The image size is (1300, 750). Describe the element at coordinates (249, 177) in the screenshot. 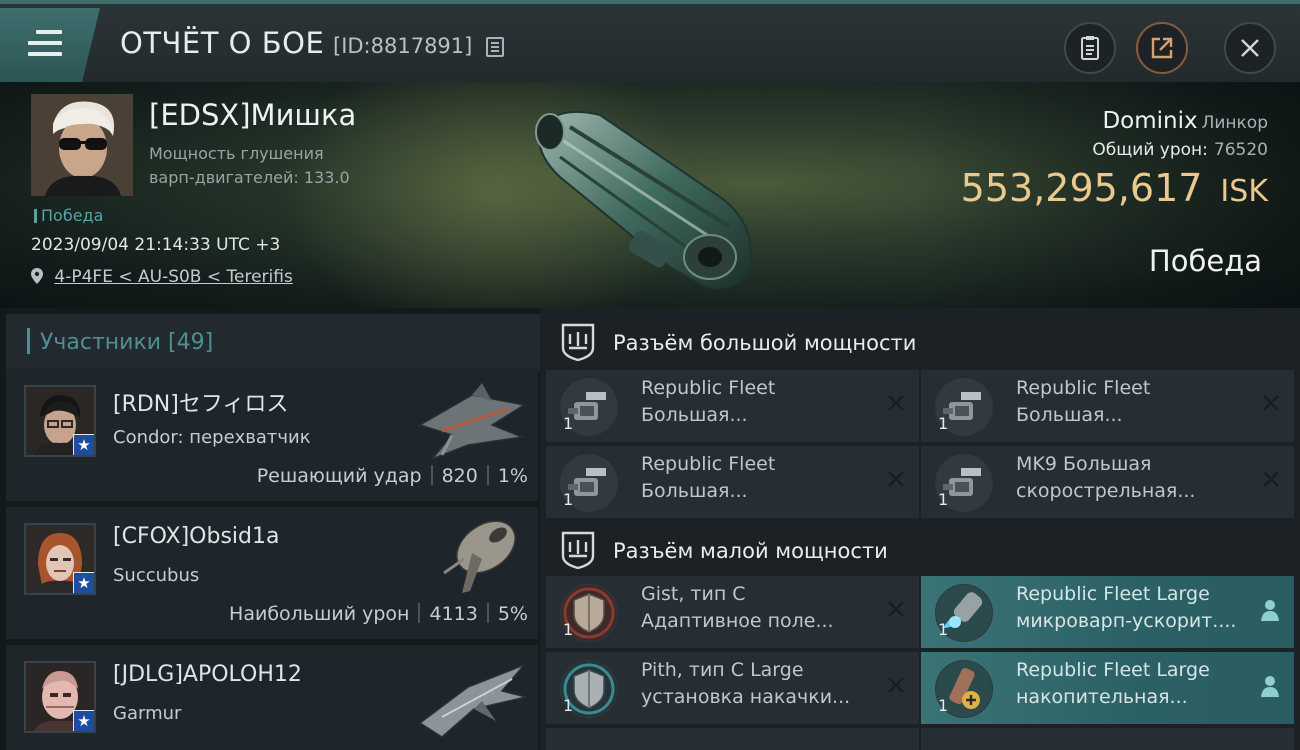

I see `jam-strength-value: варп-двигателей: 133.0` at that location.